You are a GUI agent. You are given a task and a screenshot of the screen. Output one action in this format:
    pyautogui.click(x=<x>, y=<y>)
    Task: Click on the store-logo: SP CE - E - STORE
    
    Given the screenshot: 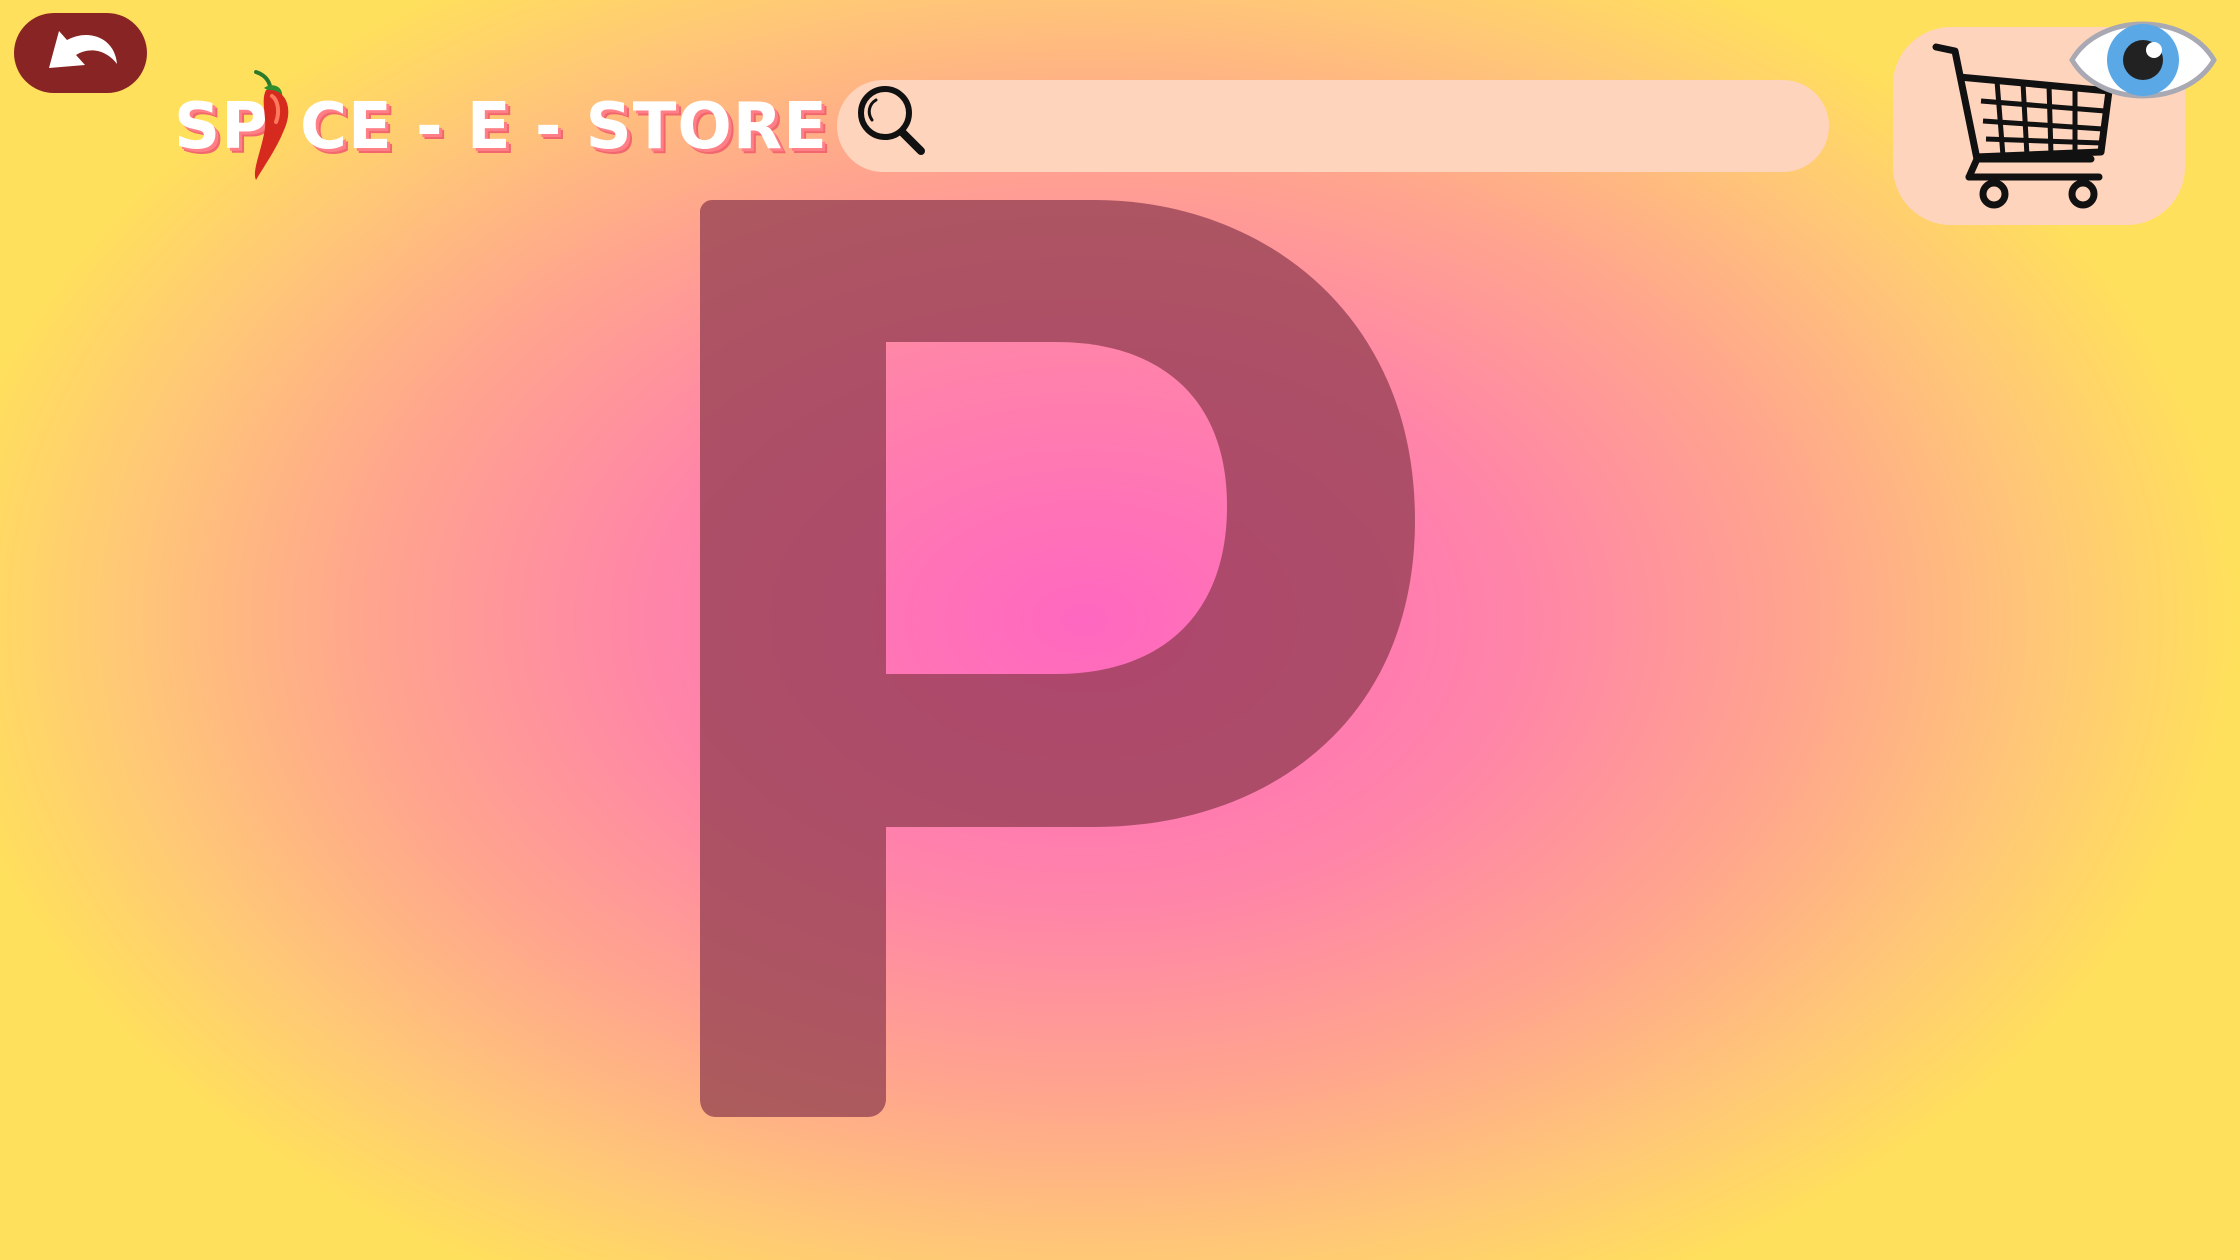 What is the action you would take?
    pyautogui.click(x=498, y=128)
    